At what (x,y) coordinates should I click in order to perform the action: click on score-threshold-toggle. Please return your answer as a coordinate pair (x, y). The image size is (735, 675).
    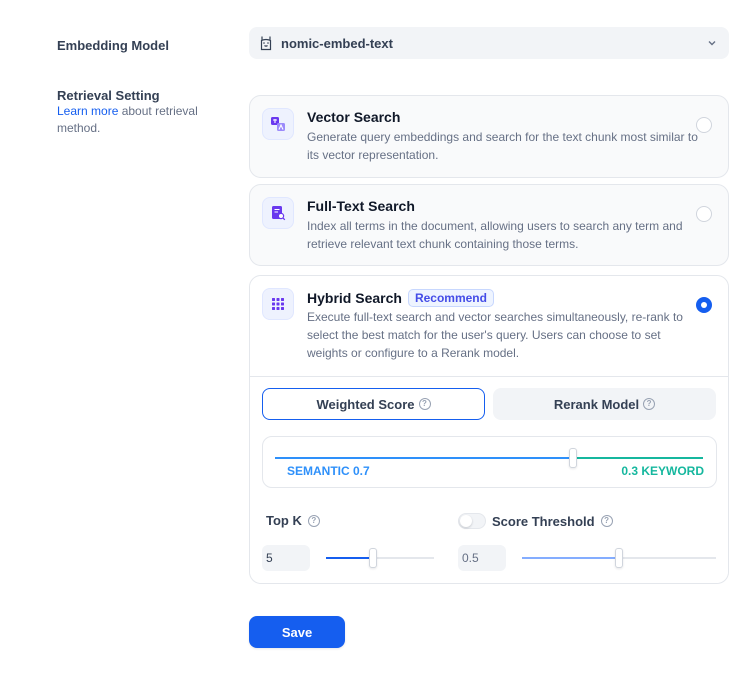
    Looking at the image, I should click on (472, 521).